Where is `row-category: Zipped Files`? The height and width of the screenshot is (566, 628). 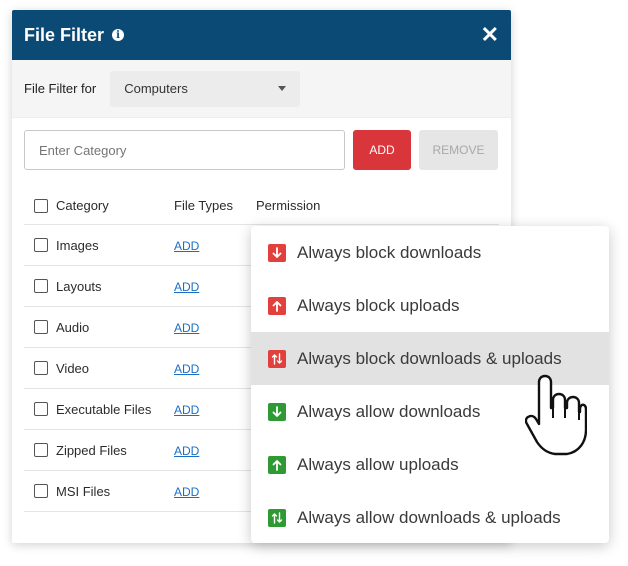
row-category: Zipped Files is located at coordinates (99, 450).